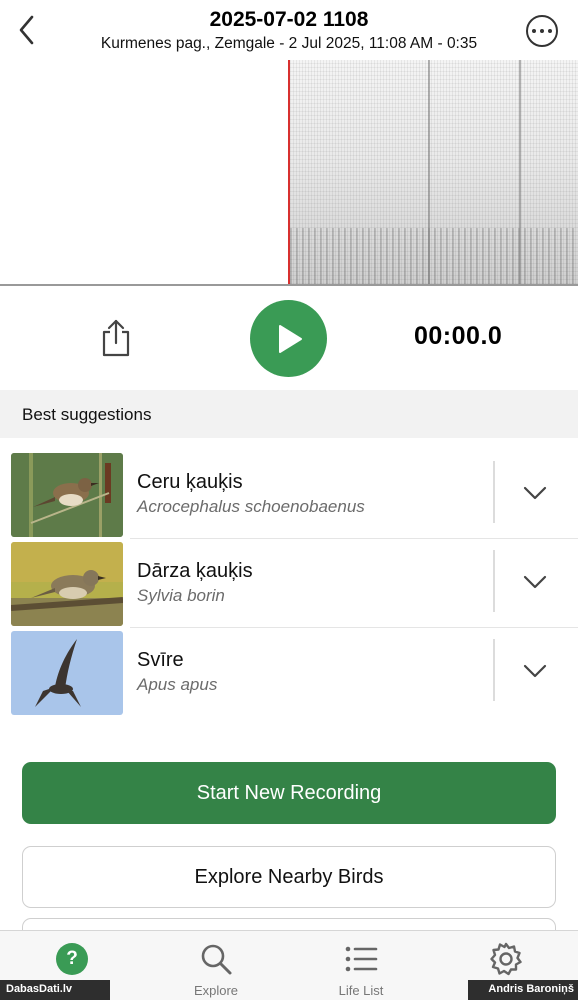 The width and height of the screenshot is (578, 1000). I want to click on search-icon, so click(216, 959).